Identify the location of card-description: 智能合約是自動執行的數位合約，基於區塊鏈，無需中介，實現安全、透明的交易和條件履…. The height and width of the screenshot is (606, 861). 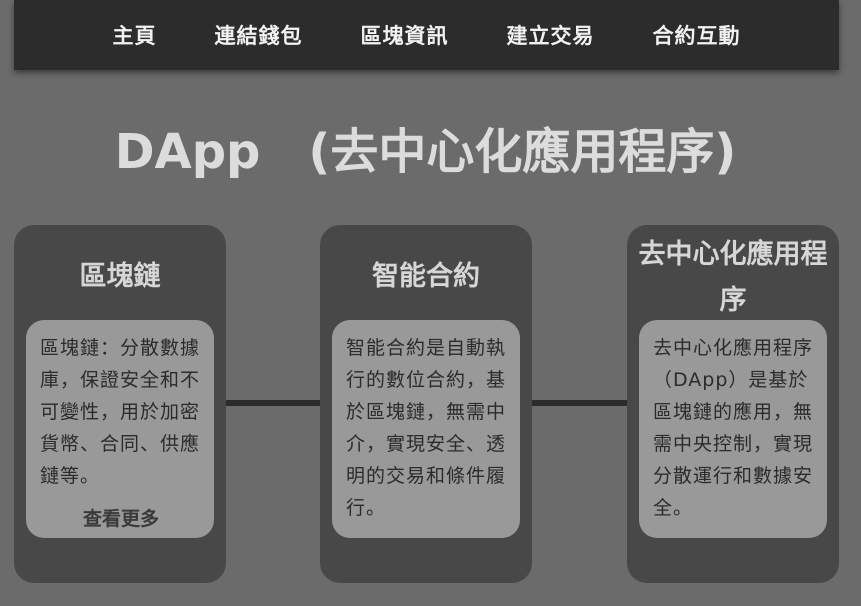
(426, 428).